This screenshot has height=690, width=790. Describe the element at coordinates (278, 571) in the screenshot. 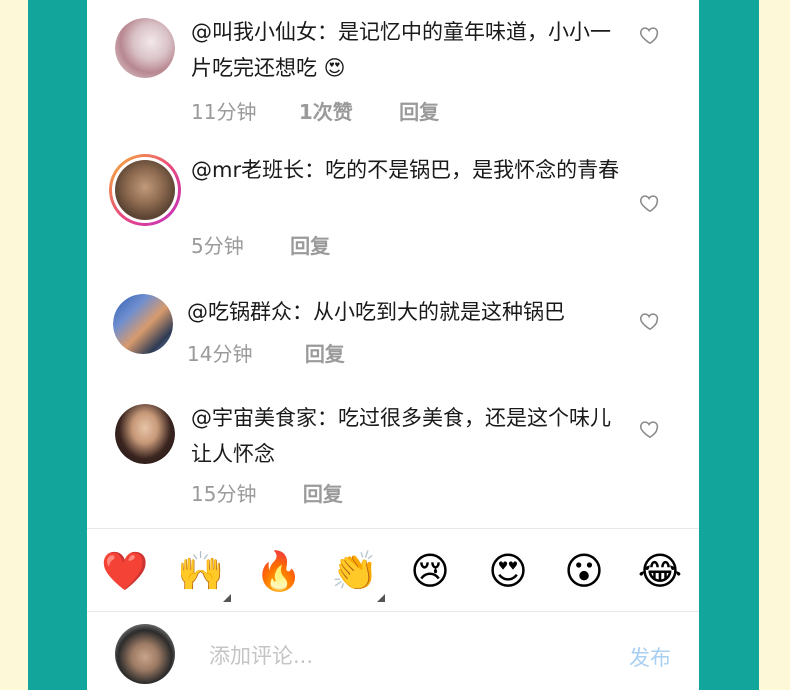

I see `fire-icon: 🔥` at that location.